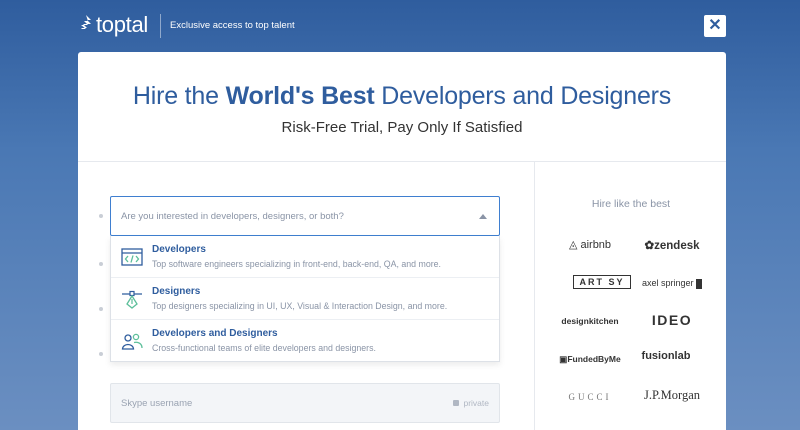  I want to click on option-title: Designers, so click(176, 291).